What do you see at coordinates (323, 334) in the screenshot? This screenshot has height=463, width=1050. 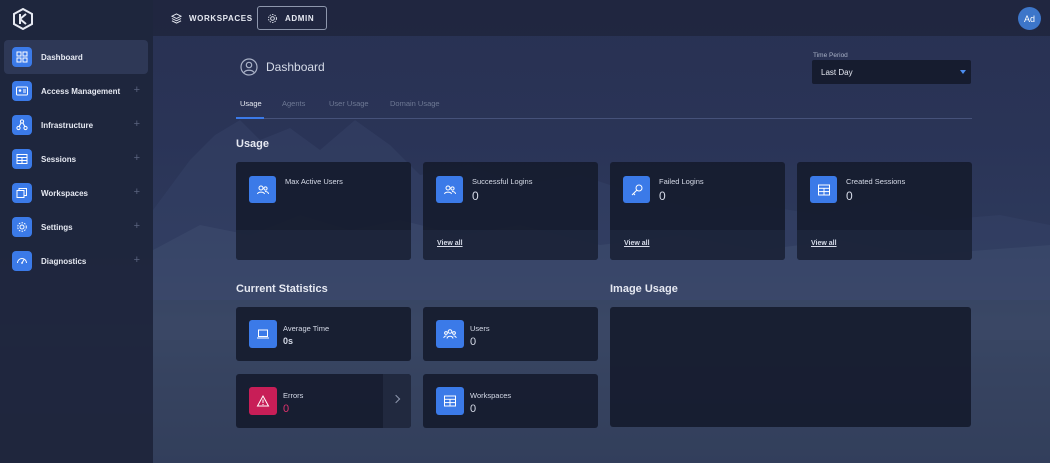 I see `average-time-card: Average Time 0s` at bounding box center [323, 334].